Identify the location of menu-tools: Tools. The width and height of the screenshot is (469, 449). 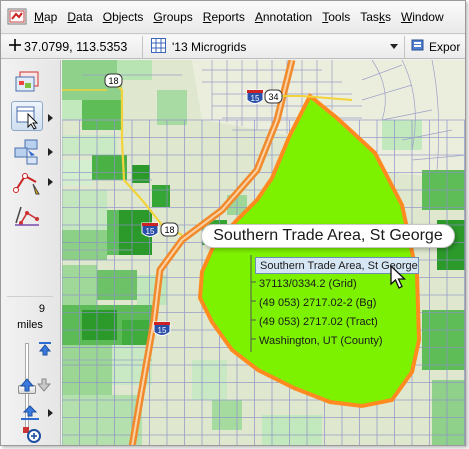
(336, 17).